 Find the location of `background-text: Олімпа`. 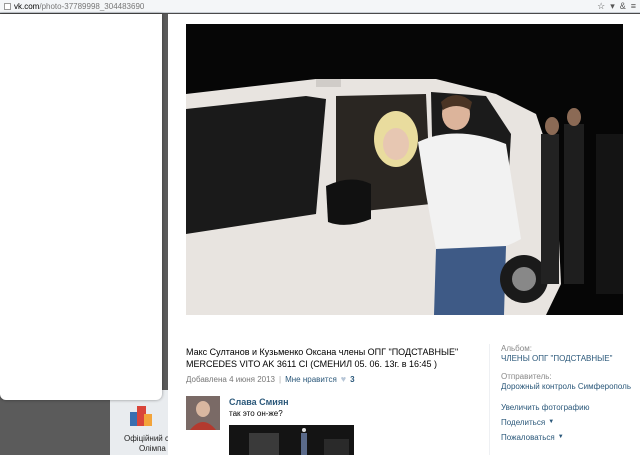

background-text: Олімпа is located at coordinates (152, 448).